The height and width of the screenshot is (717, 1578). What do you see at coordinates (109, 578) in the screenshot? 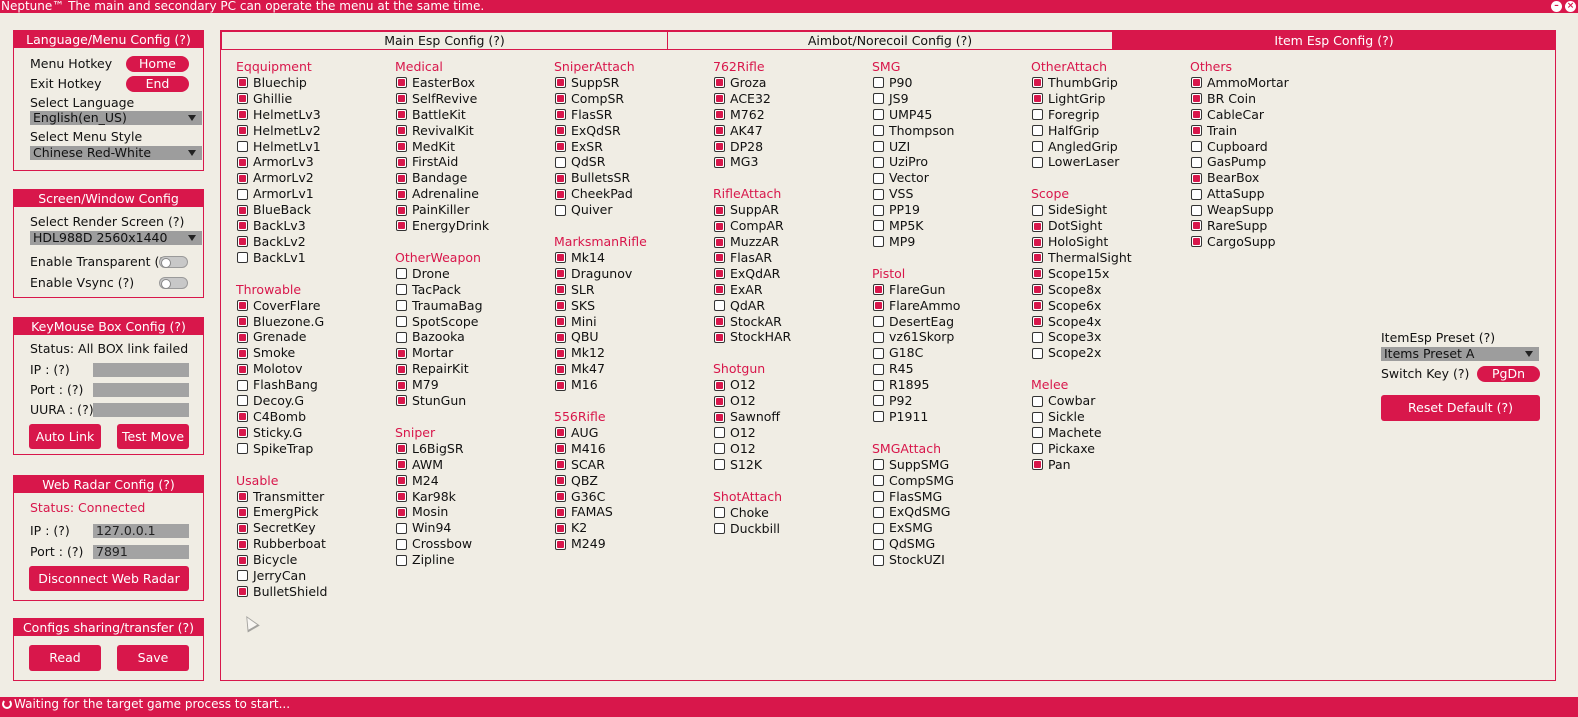
I see `disconnect-radar-button: Disconnect Web Radar` at bounding box center [109, 578].